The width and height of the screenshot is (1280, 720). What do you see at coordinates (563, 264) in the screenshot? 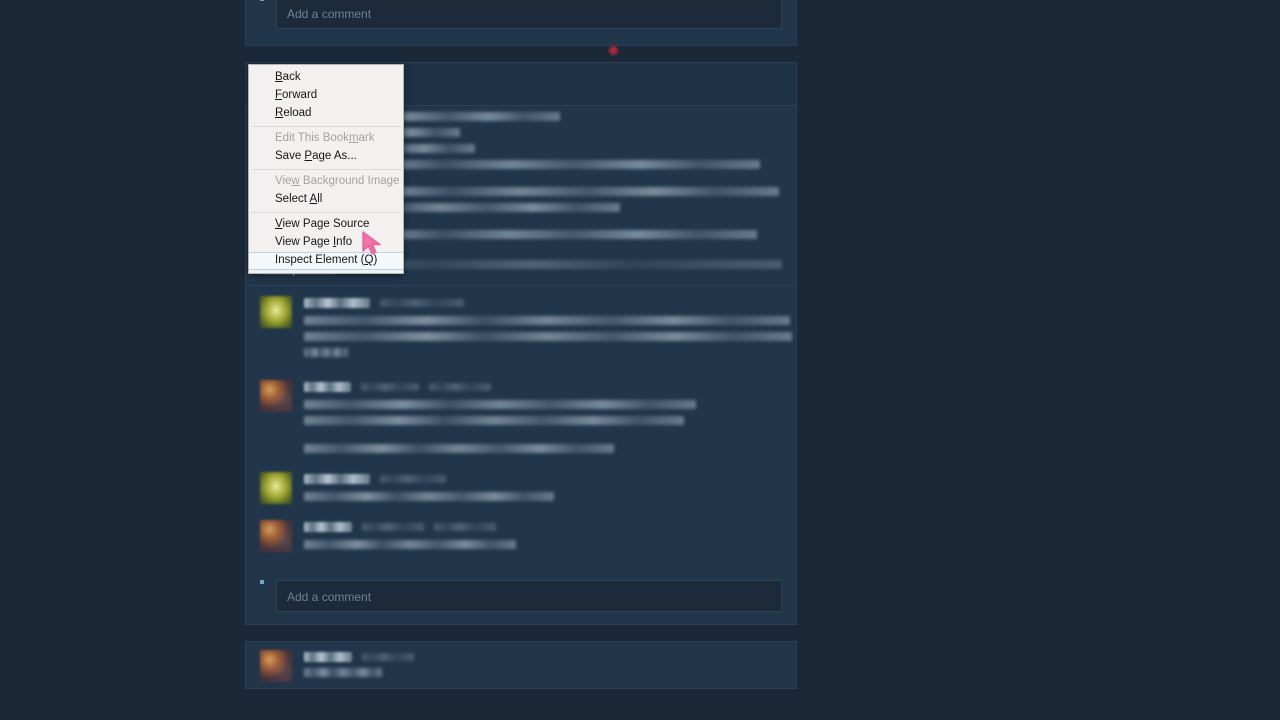
I see `rate-meta-text` at bounding box center [563, 264].